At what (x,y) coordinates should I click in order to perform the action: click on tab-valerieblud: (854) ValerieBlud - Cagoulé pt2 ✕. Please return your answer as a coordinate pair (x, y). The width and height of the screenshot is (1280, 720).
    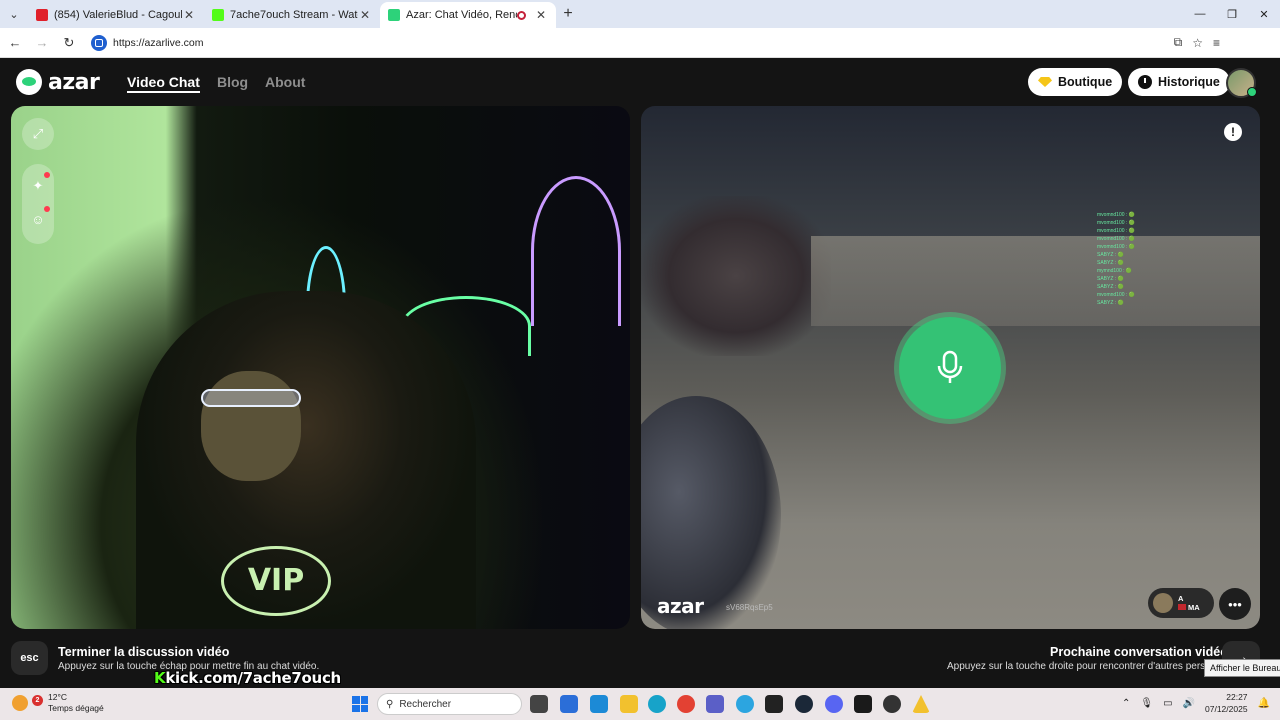
    Looking at the image, I should click on (116, 15).